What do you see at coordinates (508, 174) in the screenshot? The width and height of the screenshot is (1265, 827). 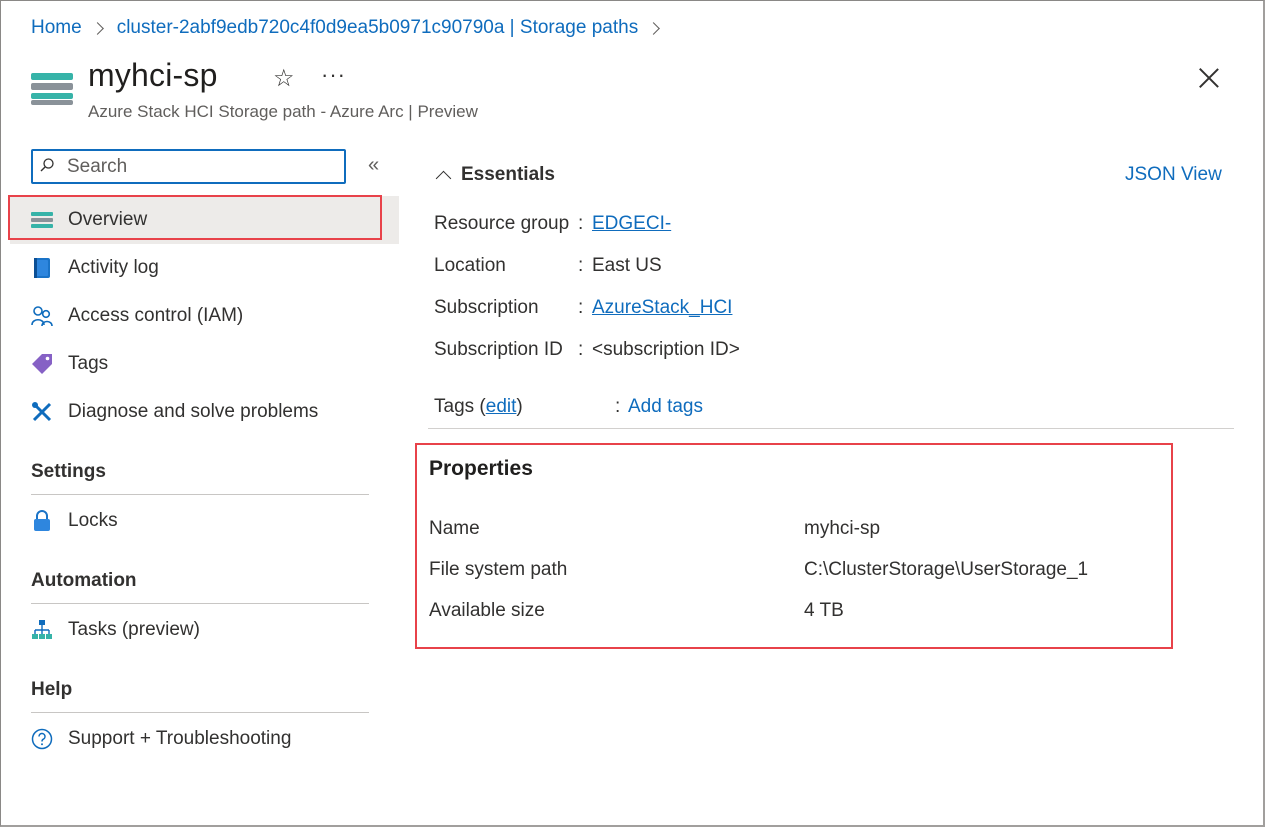 I see `essentials-title: Essentials` at bounding box center [508, 174].